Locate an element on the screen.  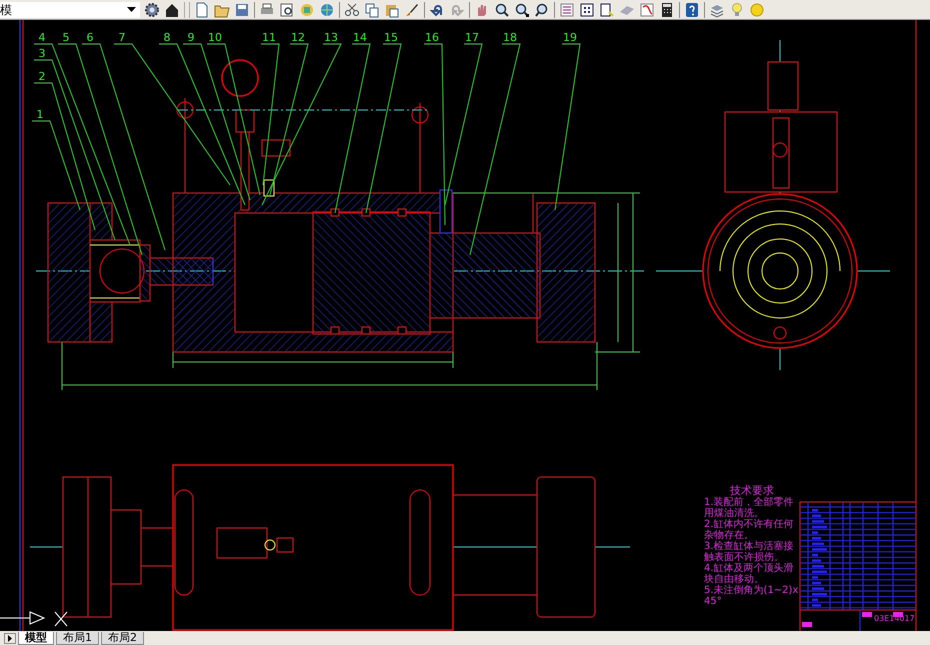
globe-icon is located at coordinates (327, 10).